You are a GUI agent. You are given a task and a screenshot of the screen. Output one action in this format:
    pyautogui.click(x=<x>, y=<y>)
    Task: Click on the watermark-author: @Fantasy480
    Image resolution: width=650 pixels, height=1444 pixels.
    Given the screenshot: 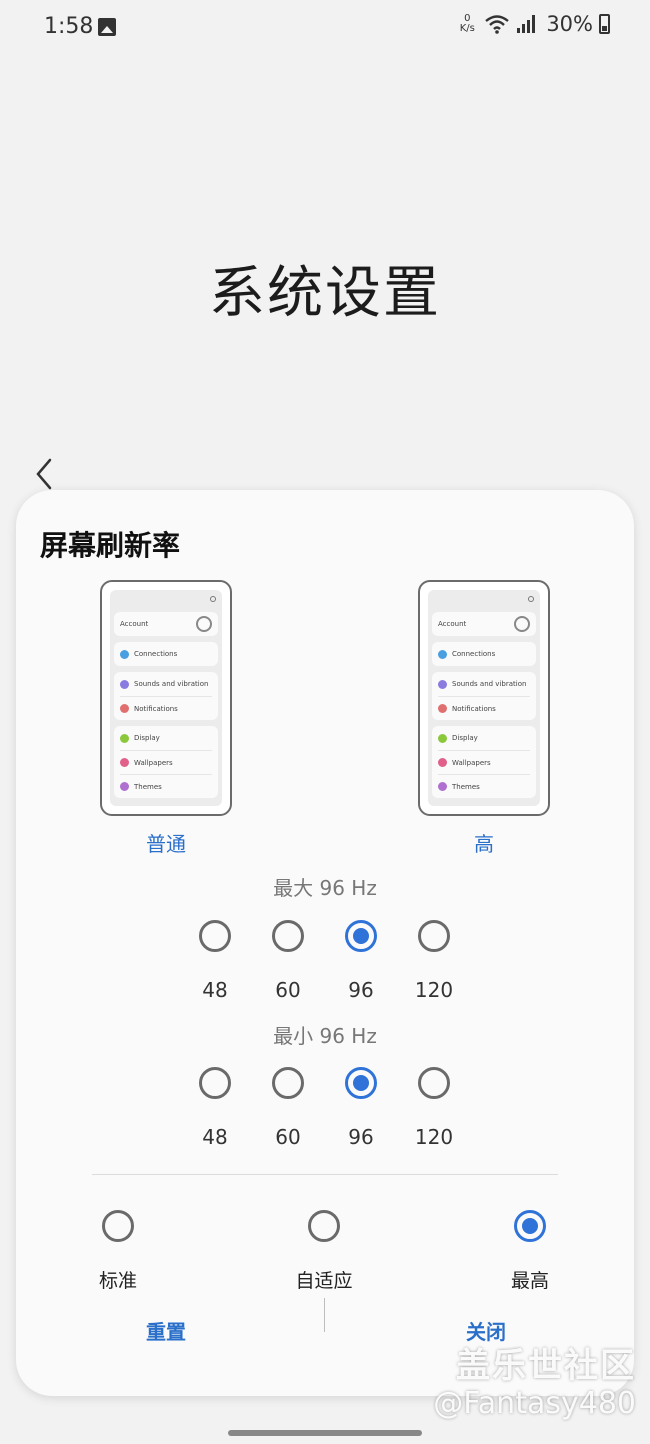 What is the action you would take?
    pyautogui.click(x=534, y=1403)
    